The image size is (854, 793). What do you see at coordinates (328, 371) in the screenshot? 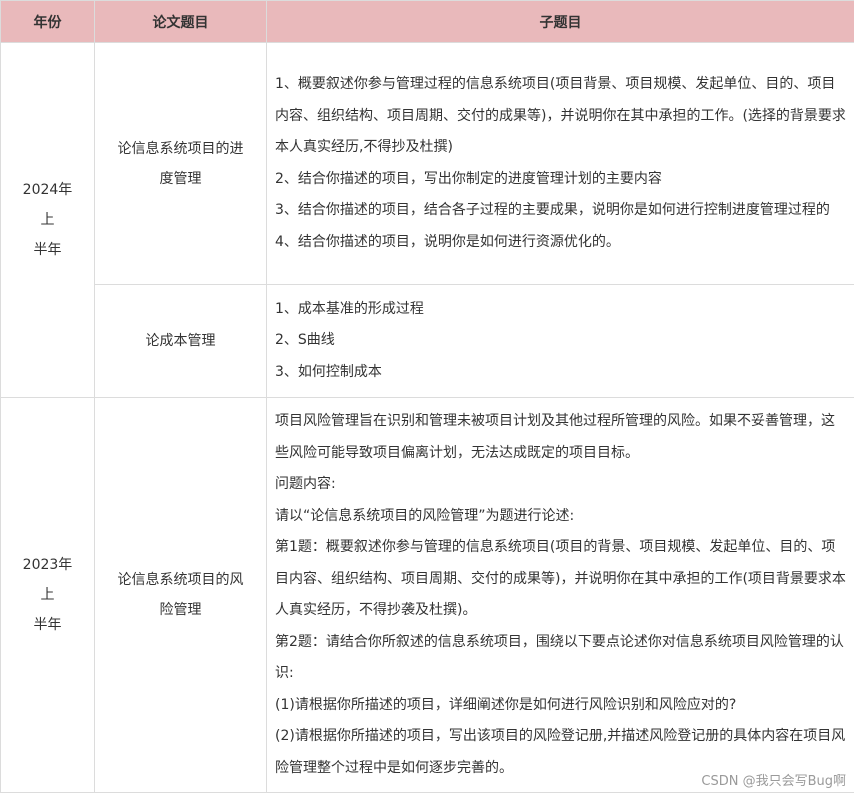
I see `subtopic-item: 3、如何控制成本` at bounding box center [328, 371].